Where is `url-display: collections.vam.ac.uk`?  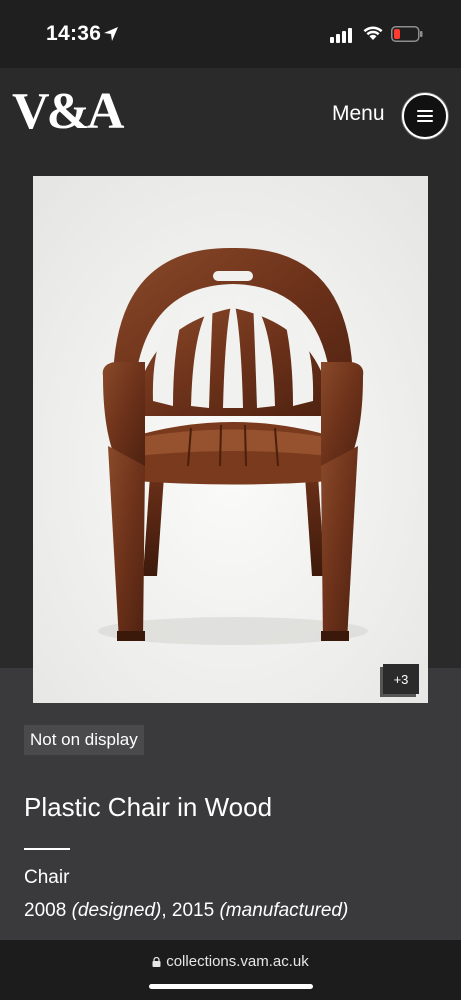 url-display: collections.vam.ac.uk is located at coordinates (230, 961).